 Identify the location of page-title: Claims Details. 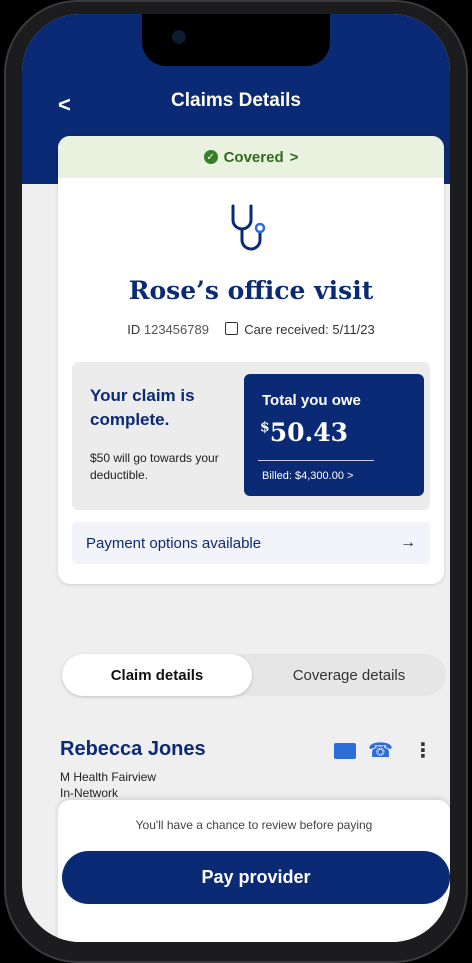
(236, 100).